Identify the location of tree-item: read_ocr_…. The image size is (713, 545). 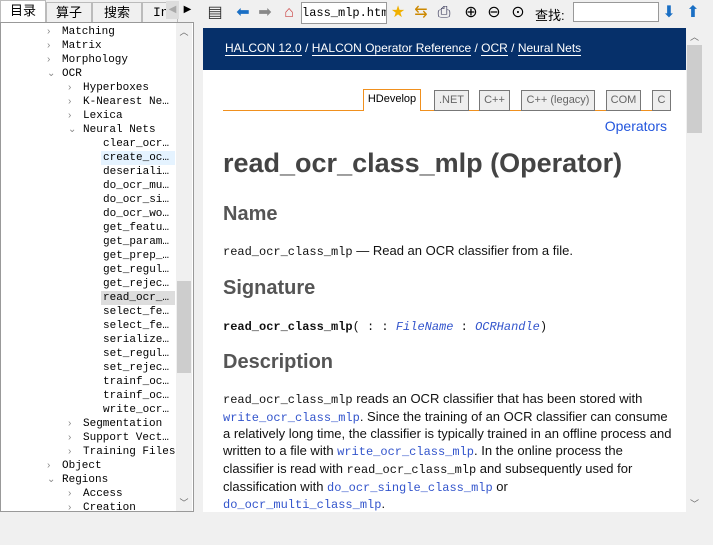
(138, 298).